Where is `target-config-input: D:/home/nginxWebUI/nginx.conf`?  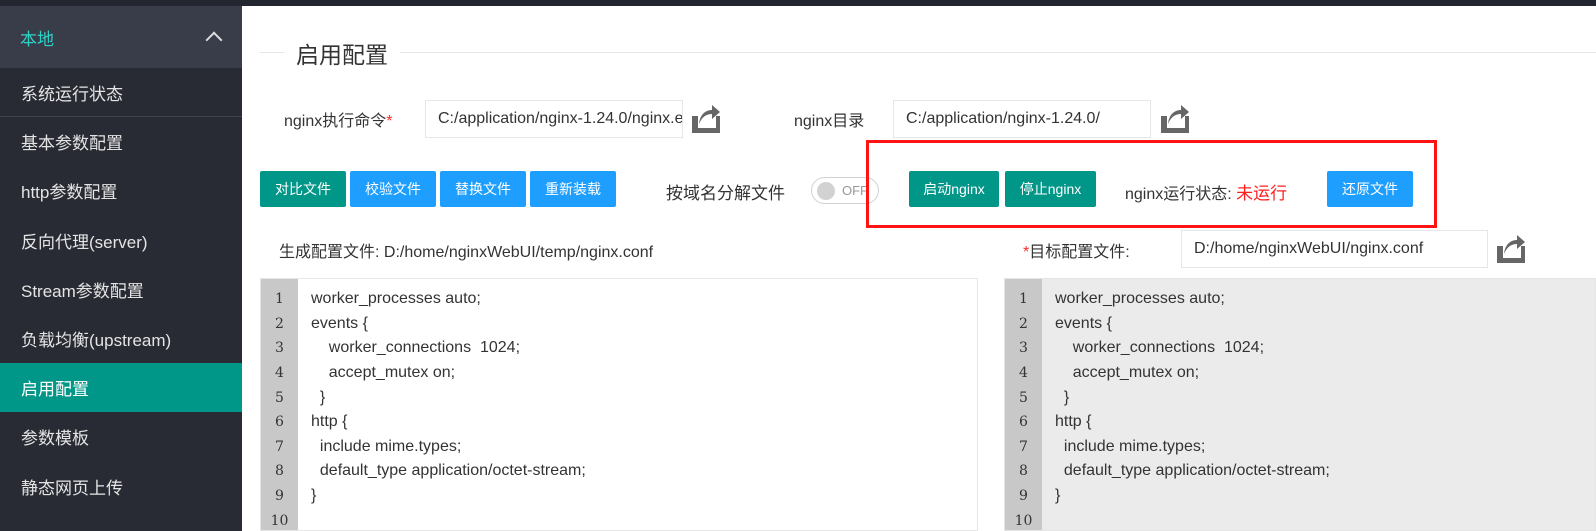 target-config-input: D:/home/nginxWebUI/nginx.conf is located at coordinates (1334, 249).